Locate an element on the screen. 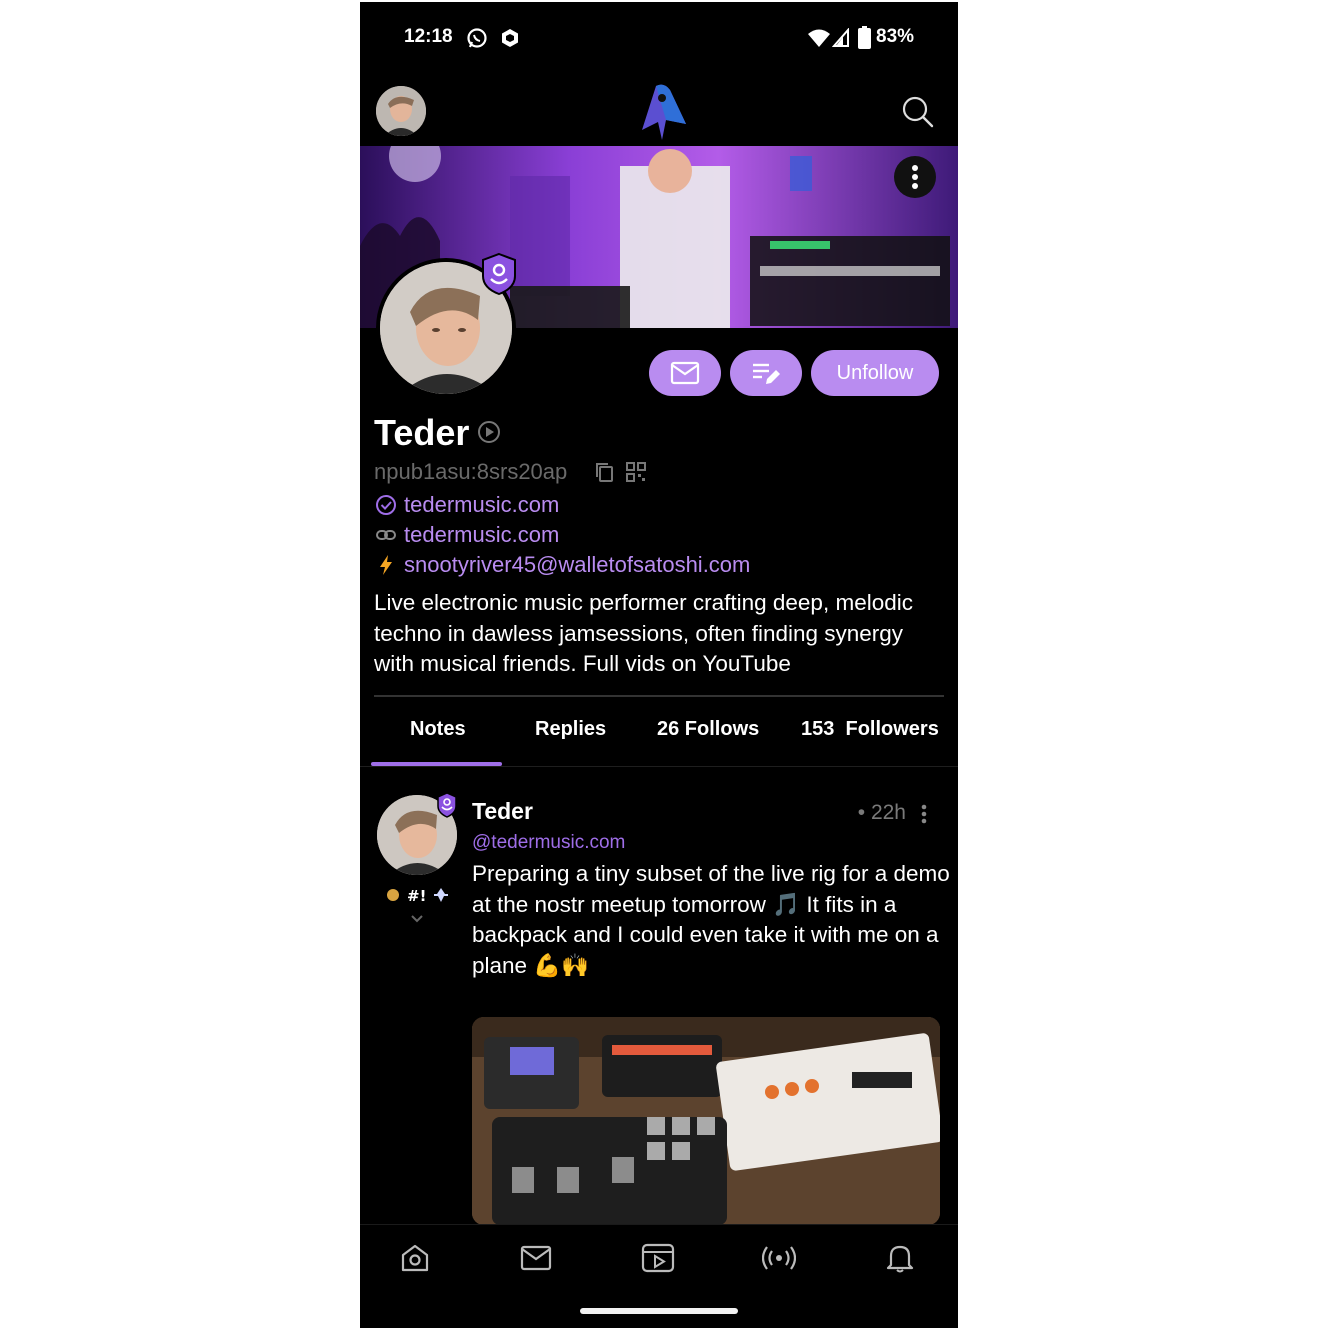 The height and width of the screenshot is (1328, 1328). lightning-row: snootyriver45@walletofsatoshi.com is located at coordinates (562, 565).